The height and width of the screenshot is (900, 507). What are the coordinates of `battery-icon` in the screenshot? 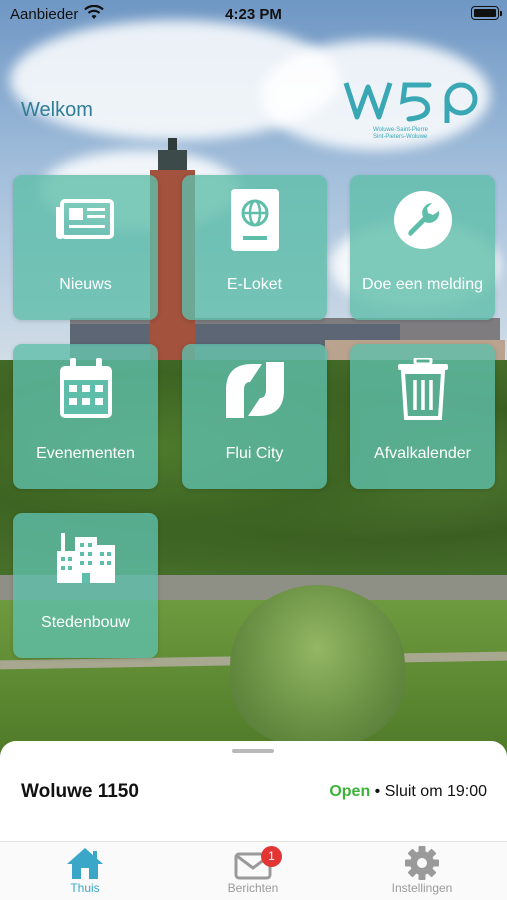 It's located at (486, 13).